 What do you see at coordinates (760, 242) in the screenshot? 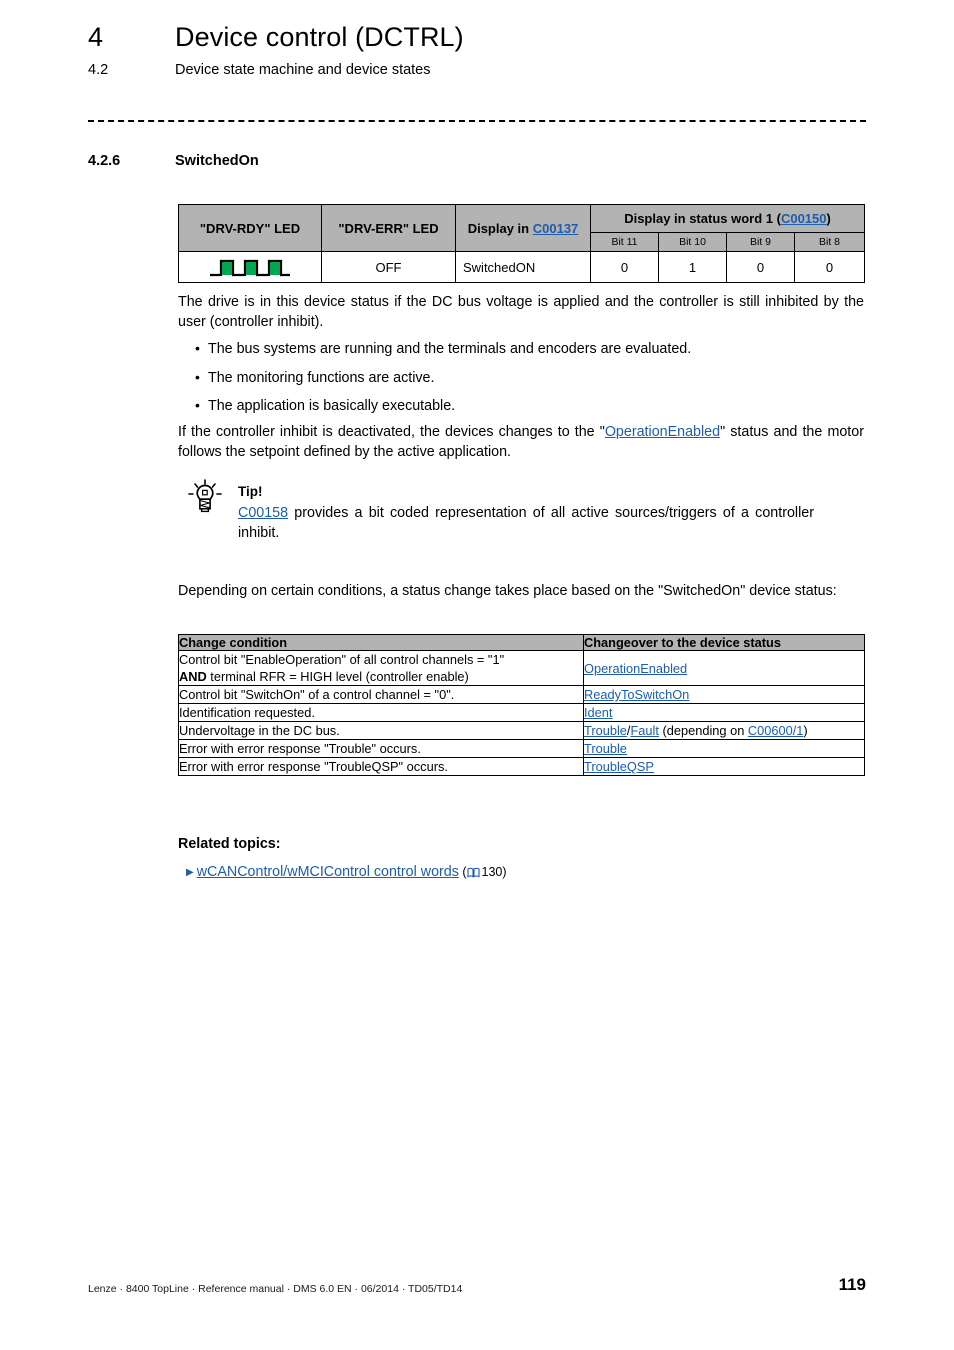
I see `col-bit-9: Bit 9` at bounding box center [760, 242].